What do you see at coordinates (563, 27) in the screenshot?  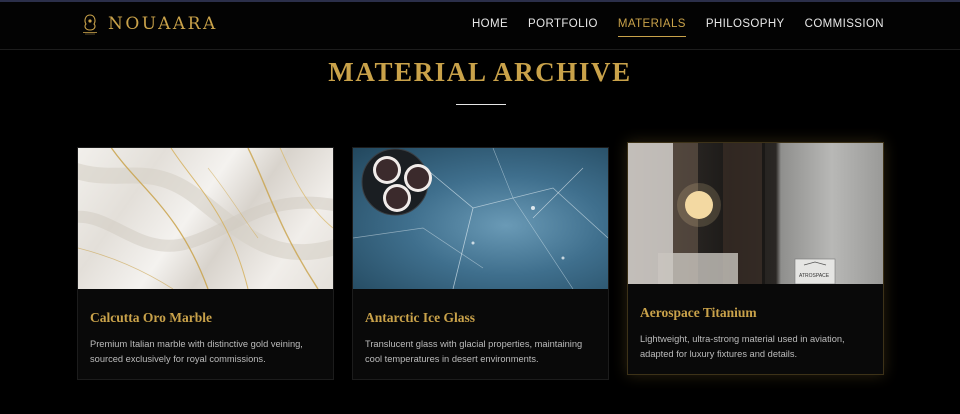 I see `nav-item-portfolio: PORTFOLIO` at bounding box center [563, 27].